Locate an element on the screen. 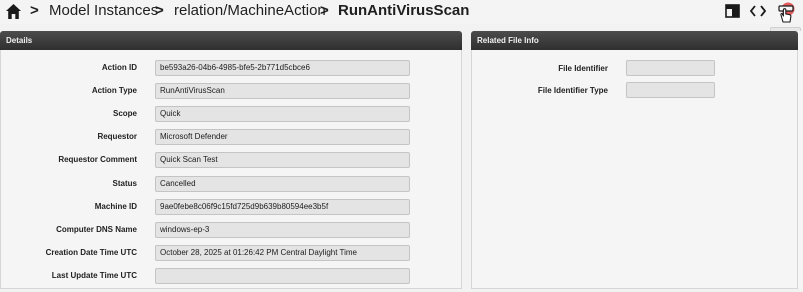 Image resolution: width=803 pixels, height=292 pixels. code-view-icon is located at coordinates (758, 11).